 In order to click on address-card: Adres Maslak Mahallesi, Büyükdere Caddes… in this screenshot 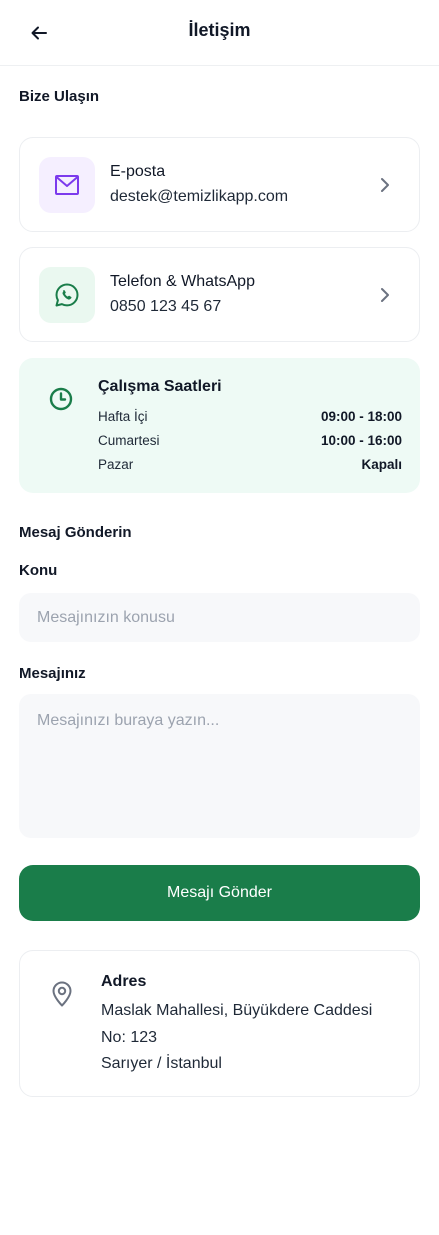, I will do `click(219, 1023)`.